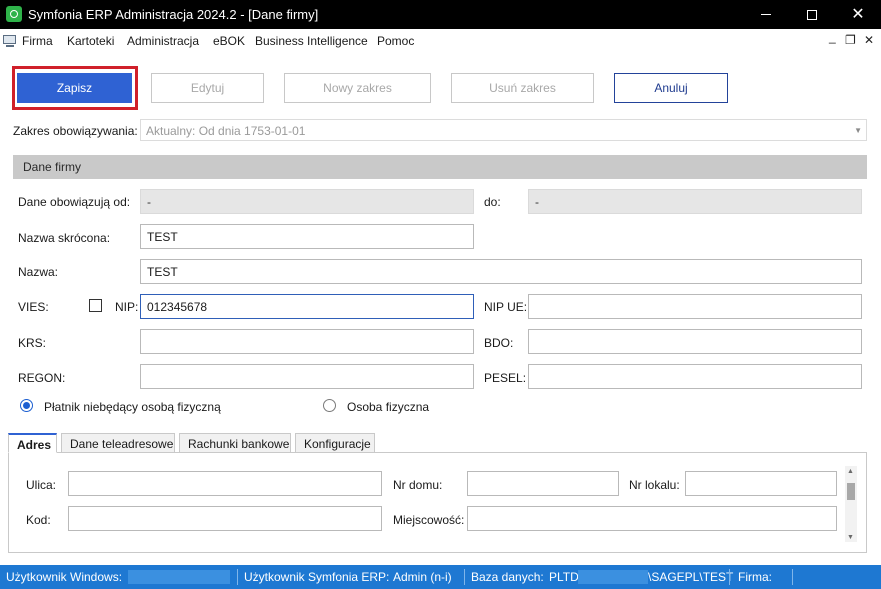 The width and height of the screenshot is (881, 589). Describe the element at coordinates (832, 37) in the screenshot. I see `mdi-minimize-button: _` at that location.